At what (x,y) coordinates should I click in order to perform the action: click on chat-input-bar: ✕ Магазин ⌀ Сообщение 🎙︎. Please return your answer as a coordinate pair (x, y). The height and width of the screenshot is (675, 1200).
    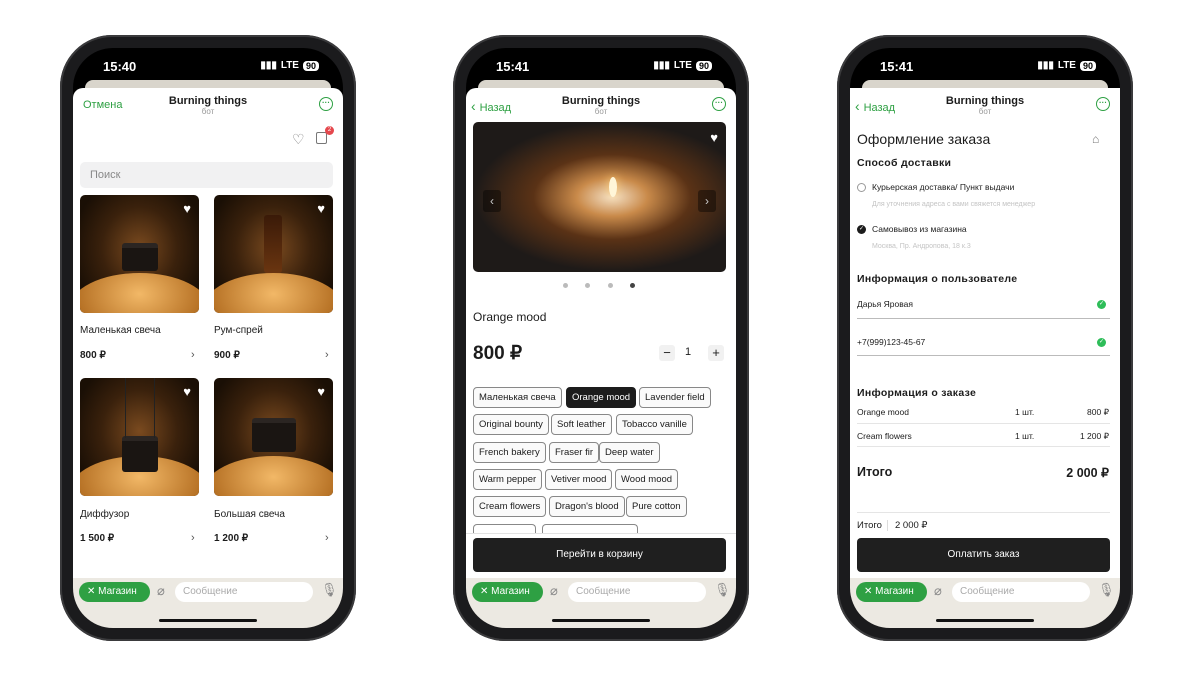
    Looking at the image, I should click on (601, 603).